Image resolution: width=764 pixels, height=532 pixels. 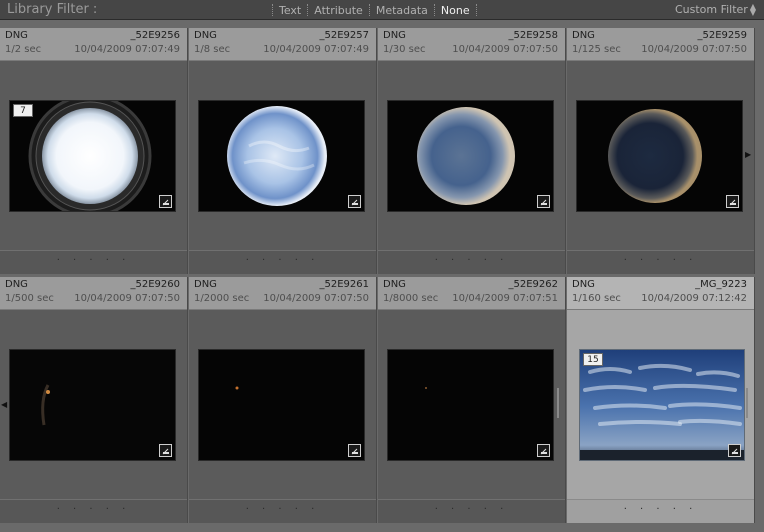 What do you see at coordinates (212, 49) in the screenshot?
I see `exposure-time: 1/8 sec` at bounding box center [212, 49].